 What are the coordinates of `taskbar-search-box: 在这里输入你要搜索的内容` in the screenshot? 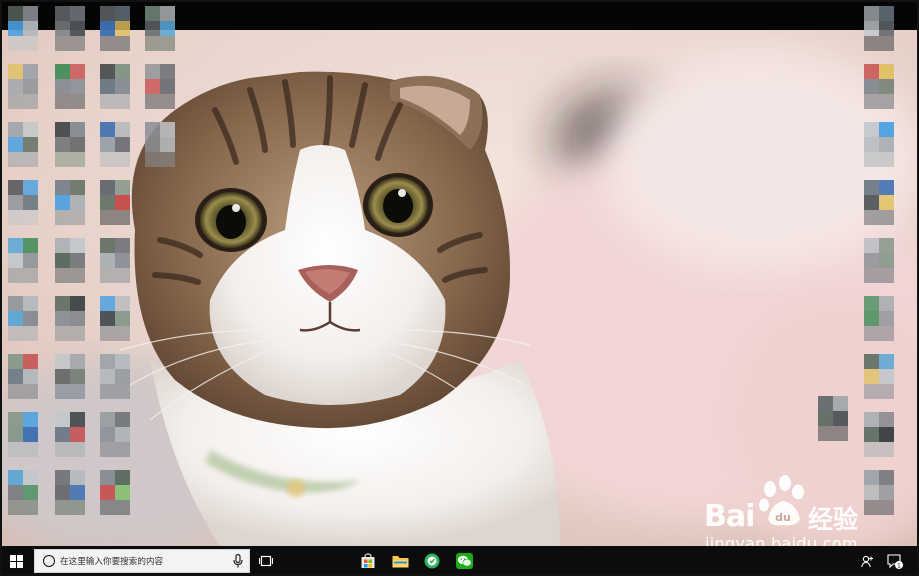 It's located at (142, 561).